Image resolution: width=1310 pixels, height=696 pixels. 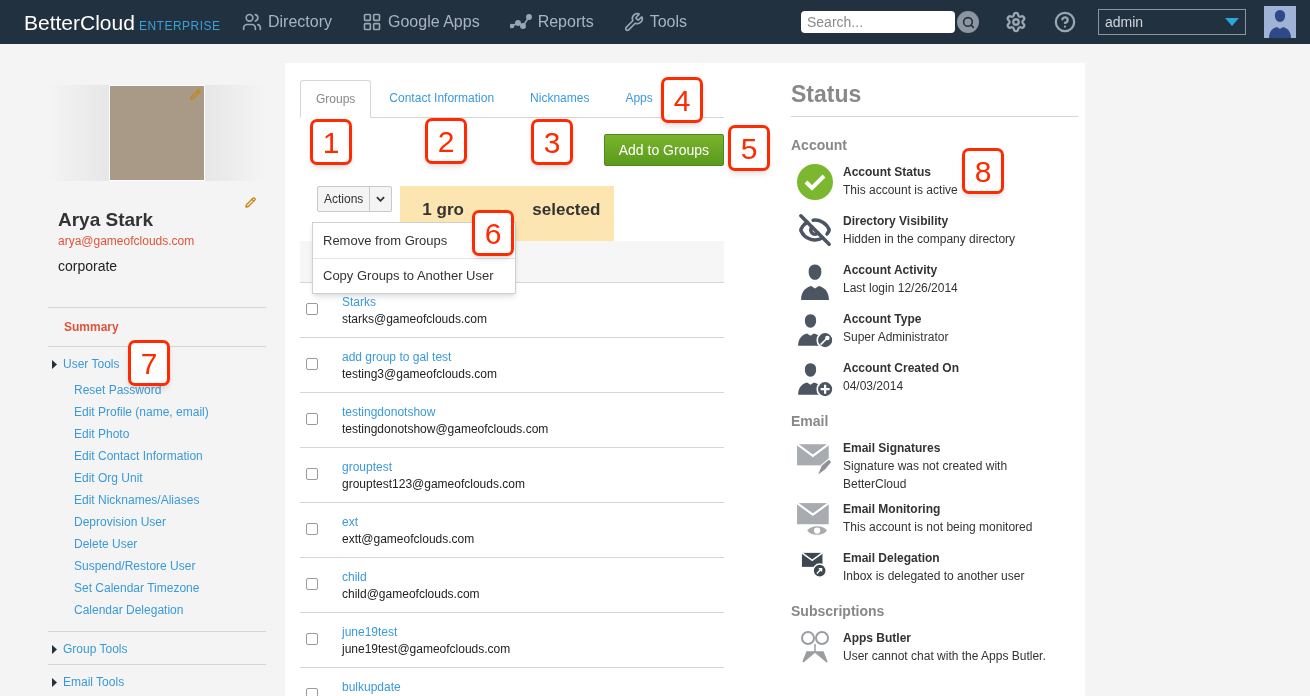 What do you see at coordinates (170, 588) in the screenshot?
I see `tool-link: Set Calendar Timezone` at bounding box center [170, 588].